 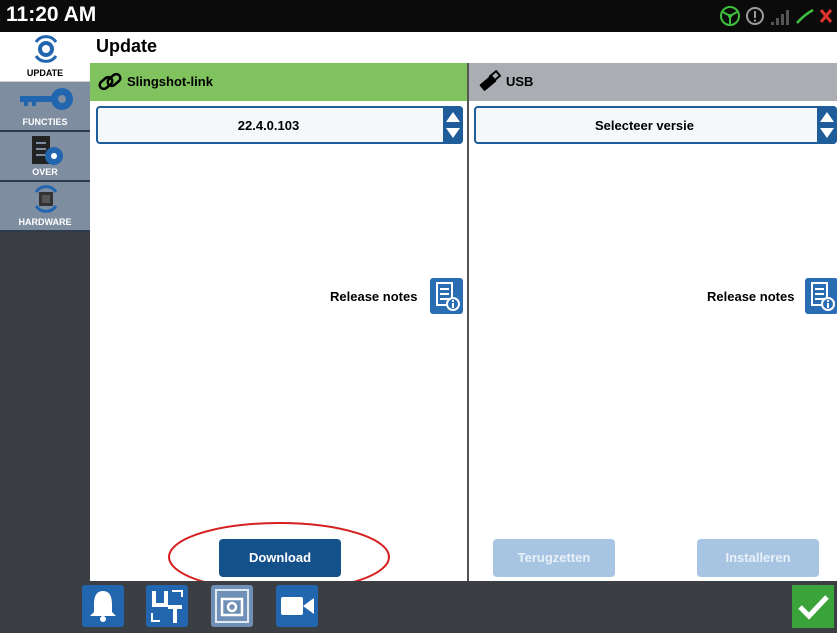 I want to click on hardware-chip-icon, so click(x=46, y=199).